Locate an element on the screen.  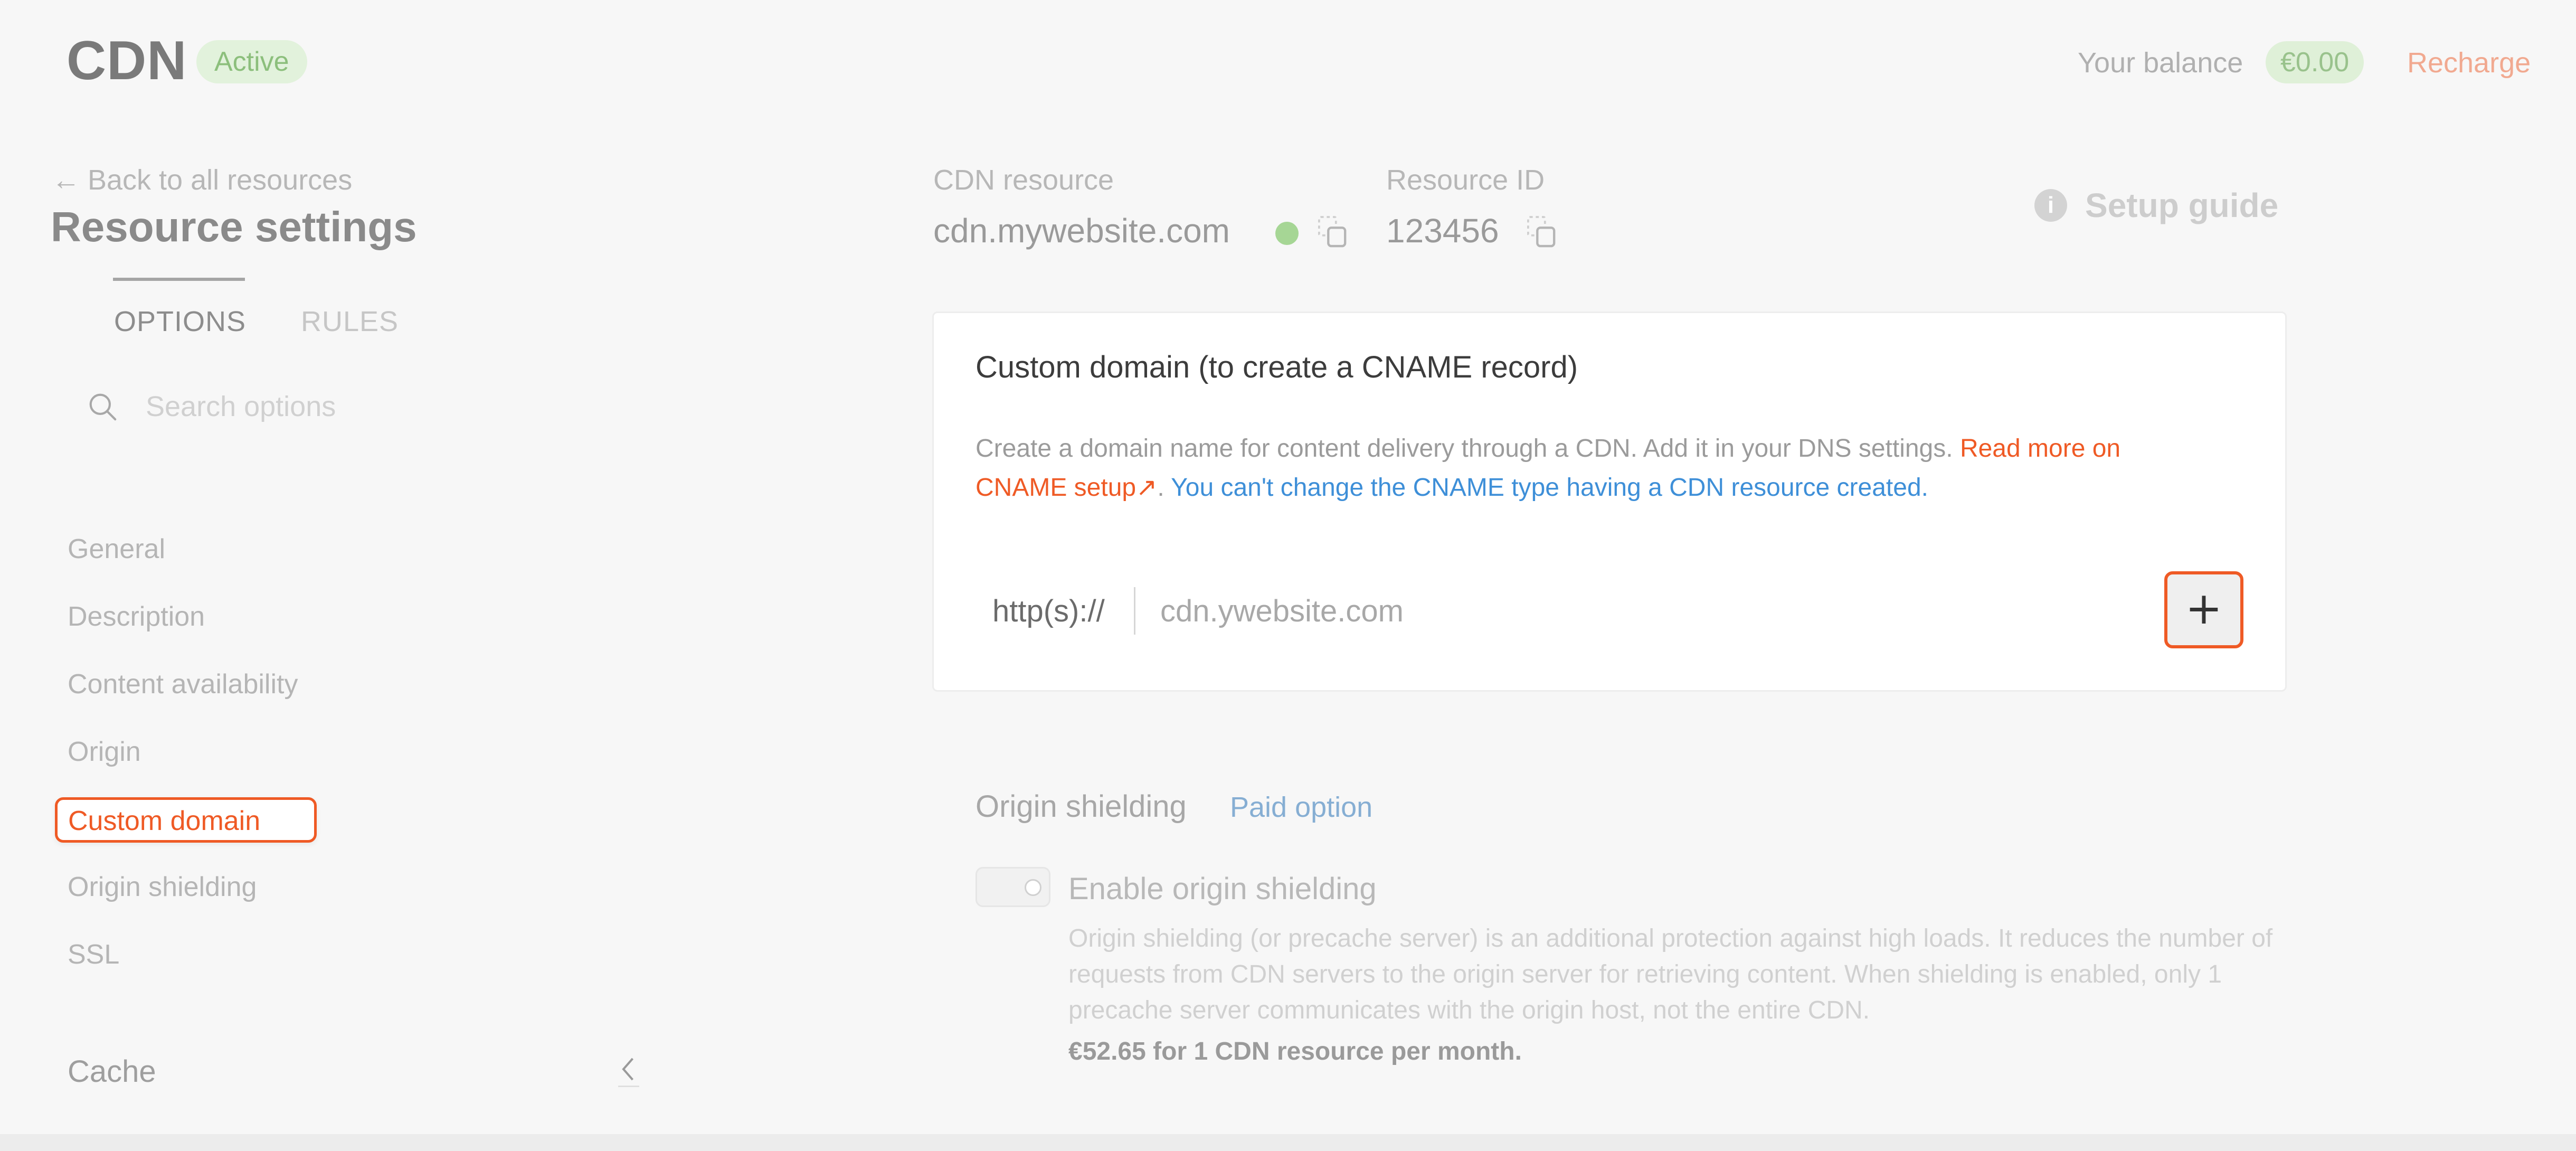
sidebar-item-custom-domain: Custom domain is located at coordinates (186, 820).